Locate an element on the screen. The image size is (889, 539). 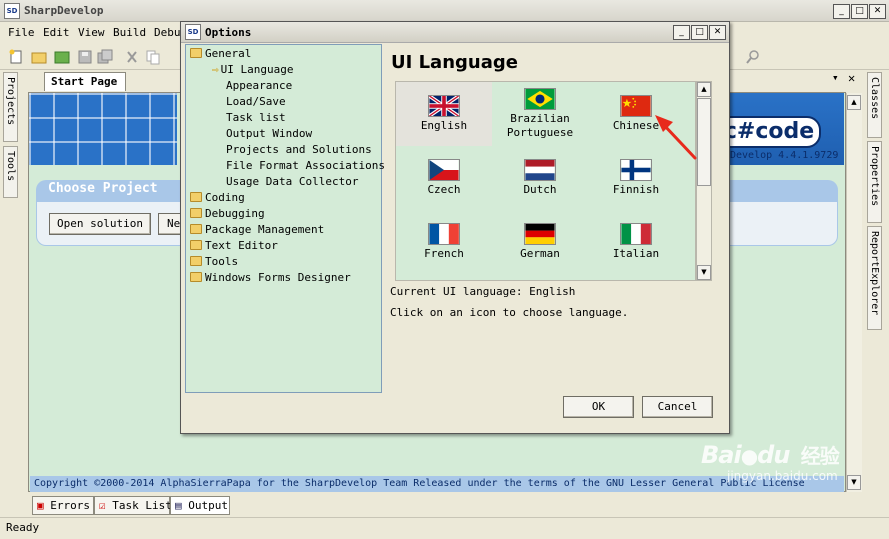
language-german: German is located at coordinates (540, 241).